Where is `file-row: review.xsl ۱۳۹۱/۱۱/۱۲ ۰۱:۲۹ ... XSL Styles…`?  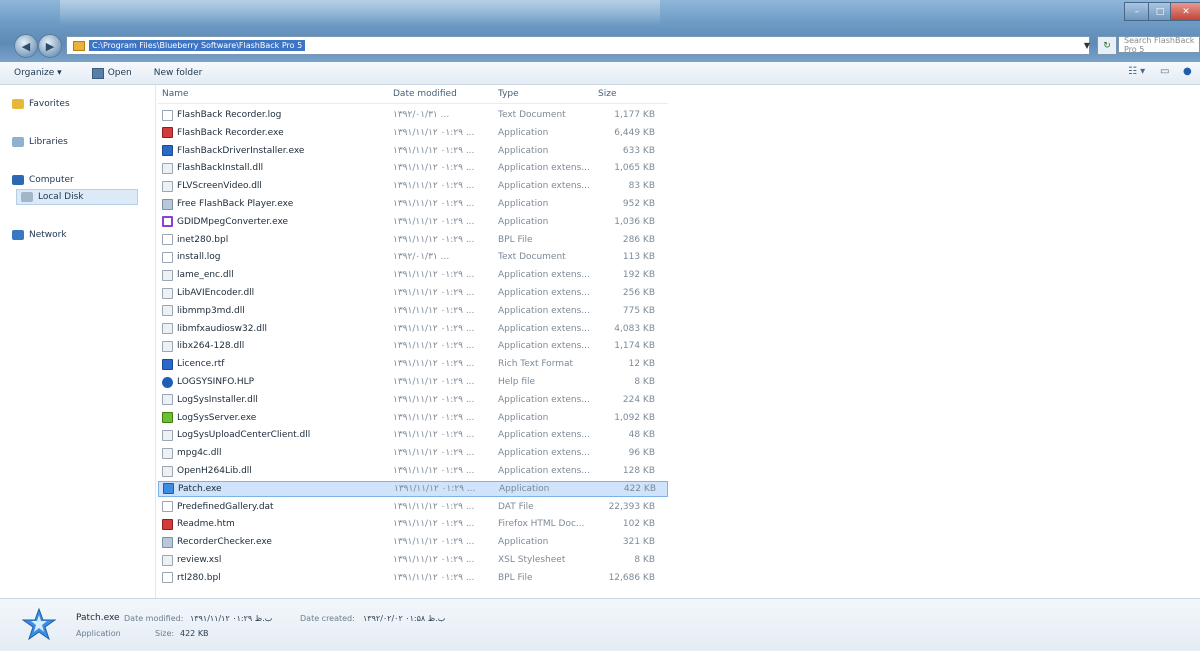
file-row: review.xsl ۱۳۹۱/۱۱/۱۲ ۰۱:۲۹ ... XSL Styles… is located at coordinates (413, 560).